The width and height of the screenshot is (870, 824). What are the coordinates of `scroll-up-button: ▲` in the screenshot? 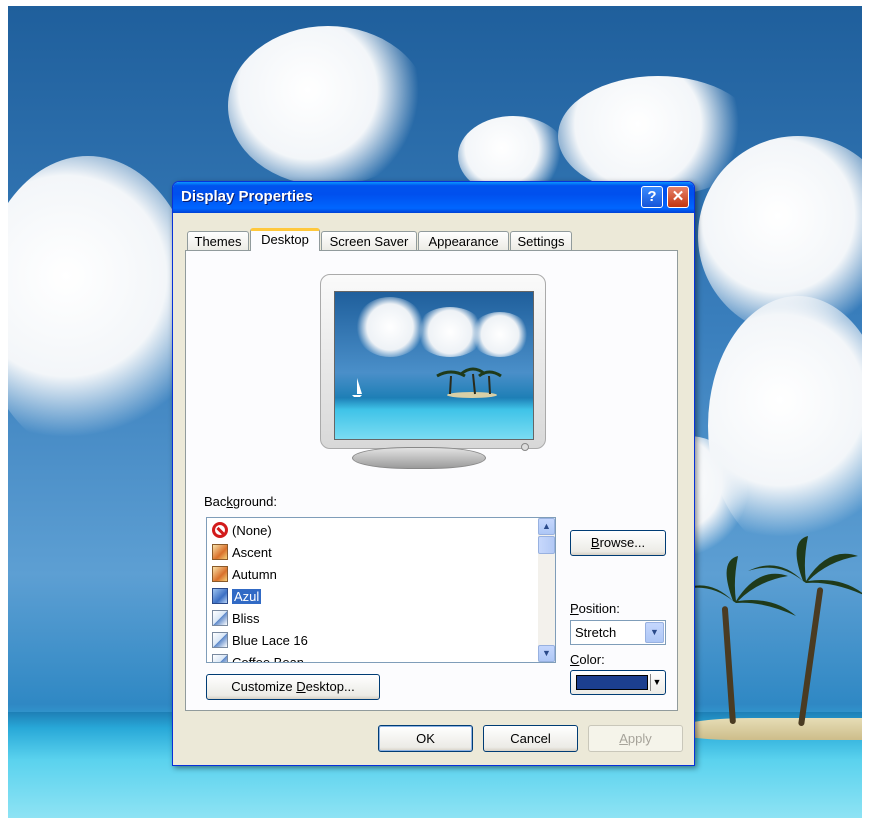 It's located at (546, 526).